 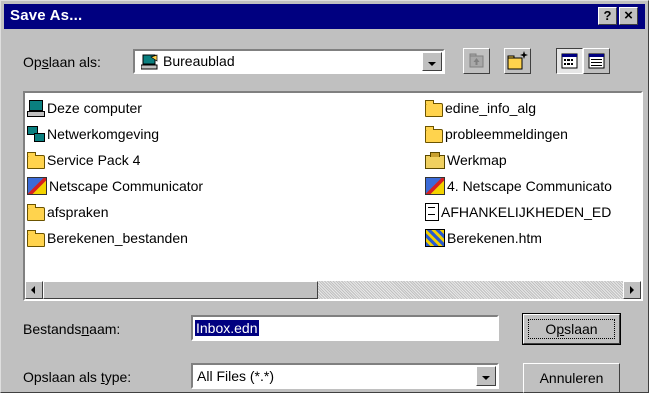 I want to click on list-item: Service Pack 4, so click(x=83, y=160).